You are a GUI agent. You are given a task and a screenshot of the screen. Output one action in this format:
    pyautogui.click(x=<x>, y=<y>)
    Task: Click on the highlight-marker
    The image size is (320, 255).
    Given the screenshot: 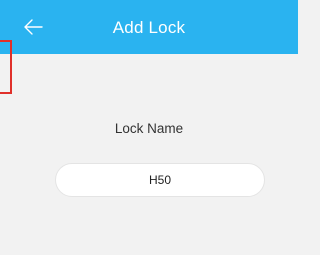 What is the action you would take?
    pyautogui.click(x=6, y=67)
    